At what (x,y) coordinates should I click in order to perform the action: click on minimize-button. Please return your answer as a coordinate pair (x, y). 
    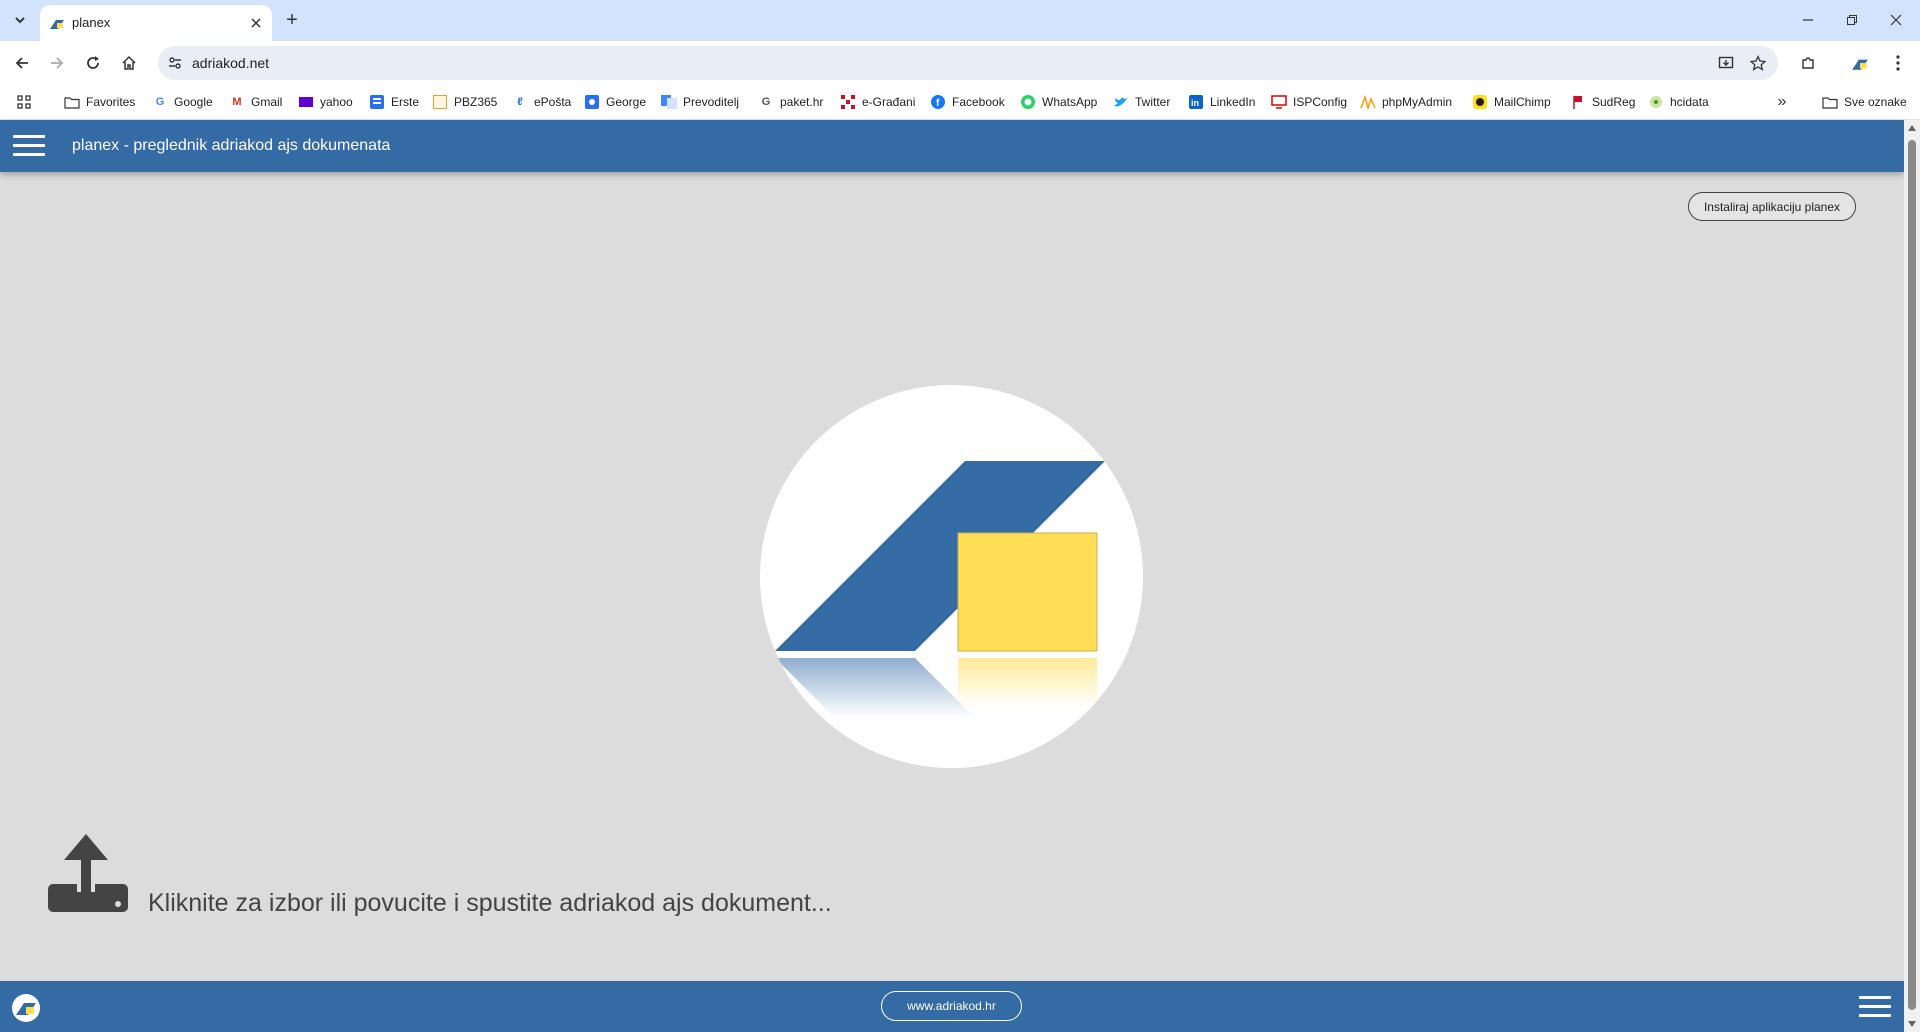
    Looking at the image, I should click on (1808, 20).